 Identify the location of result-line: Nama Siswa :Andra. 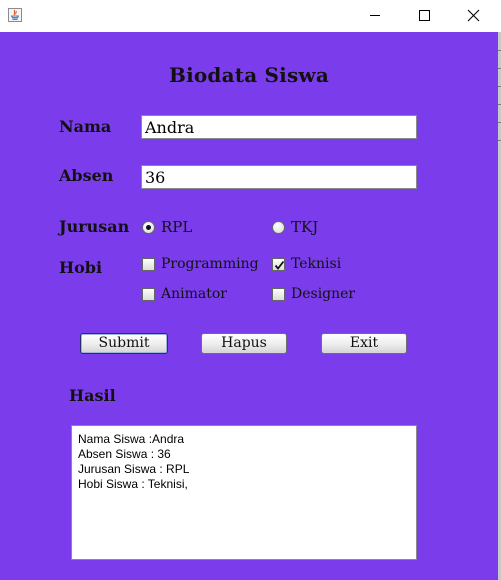
(131, 439).